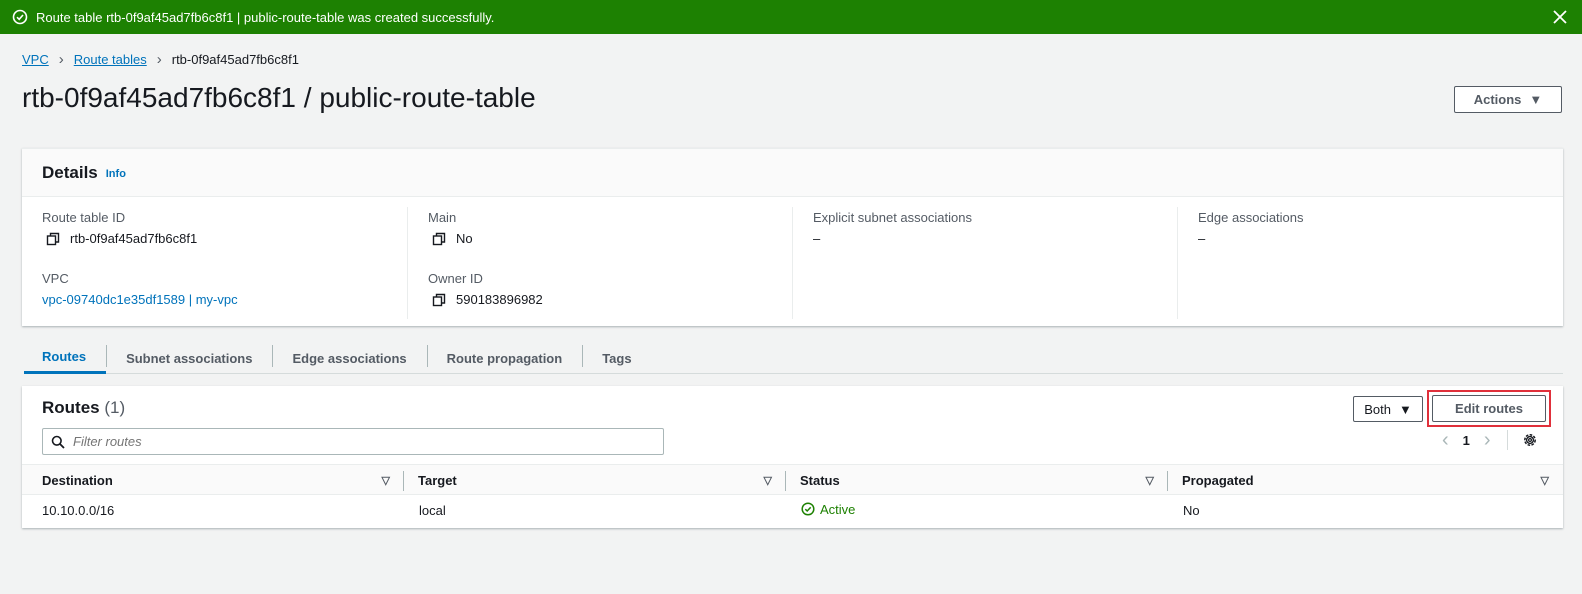  What do you see at coordinates (1560, 17) in the screenshot?
I see `close-icon` at bounding box center [1560, 17].